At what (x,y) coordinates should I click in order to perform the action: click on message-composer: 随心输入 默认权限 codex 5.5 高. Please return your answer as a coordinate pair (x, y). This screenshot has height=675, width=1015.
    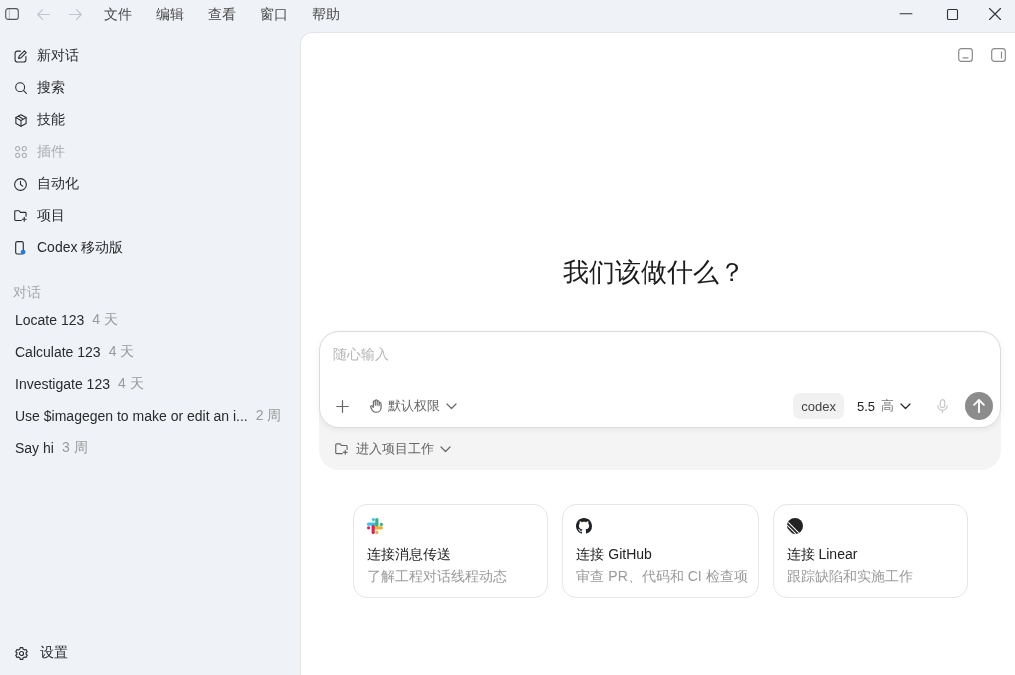
    Looking at the image, I should click on (660, 379).